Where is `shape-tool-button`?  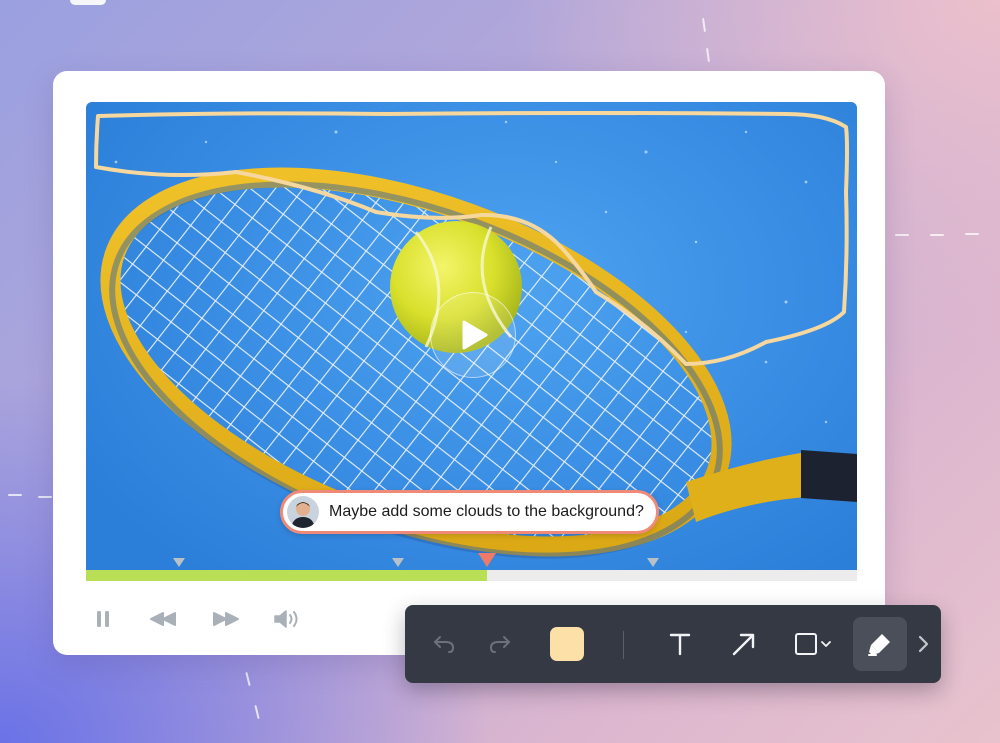
shape-tool-button is located at coordinates (813, 644).